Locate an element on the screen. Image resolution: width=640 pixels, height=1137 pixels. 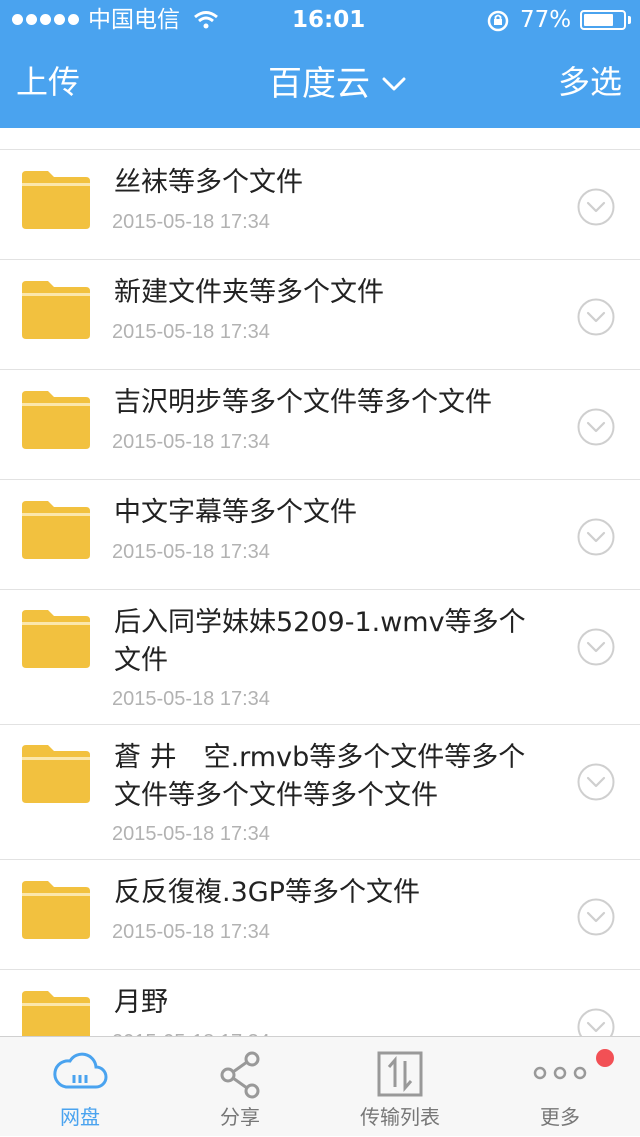
file-name: 反反復複.3GP等多个文件 is located at coordinates (267, 892).